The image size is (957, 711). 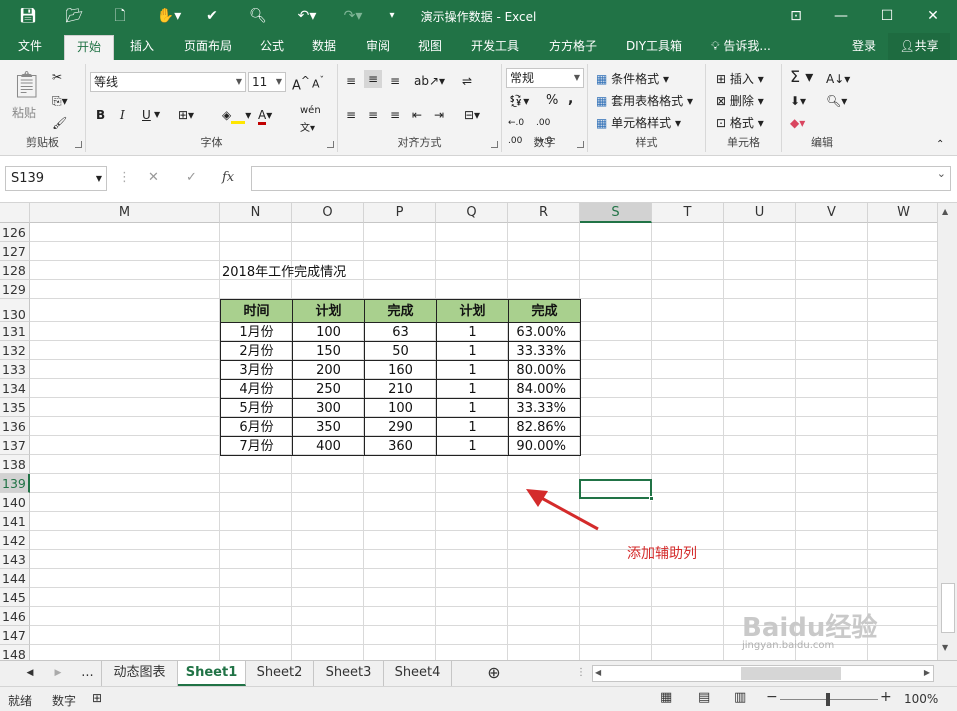 What do you see at coordinates (15, 597) in the screenshot?
I see `row-header: 145` at bounding box center [15, 597].